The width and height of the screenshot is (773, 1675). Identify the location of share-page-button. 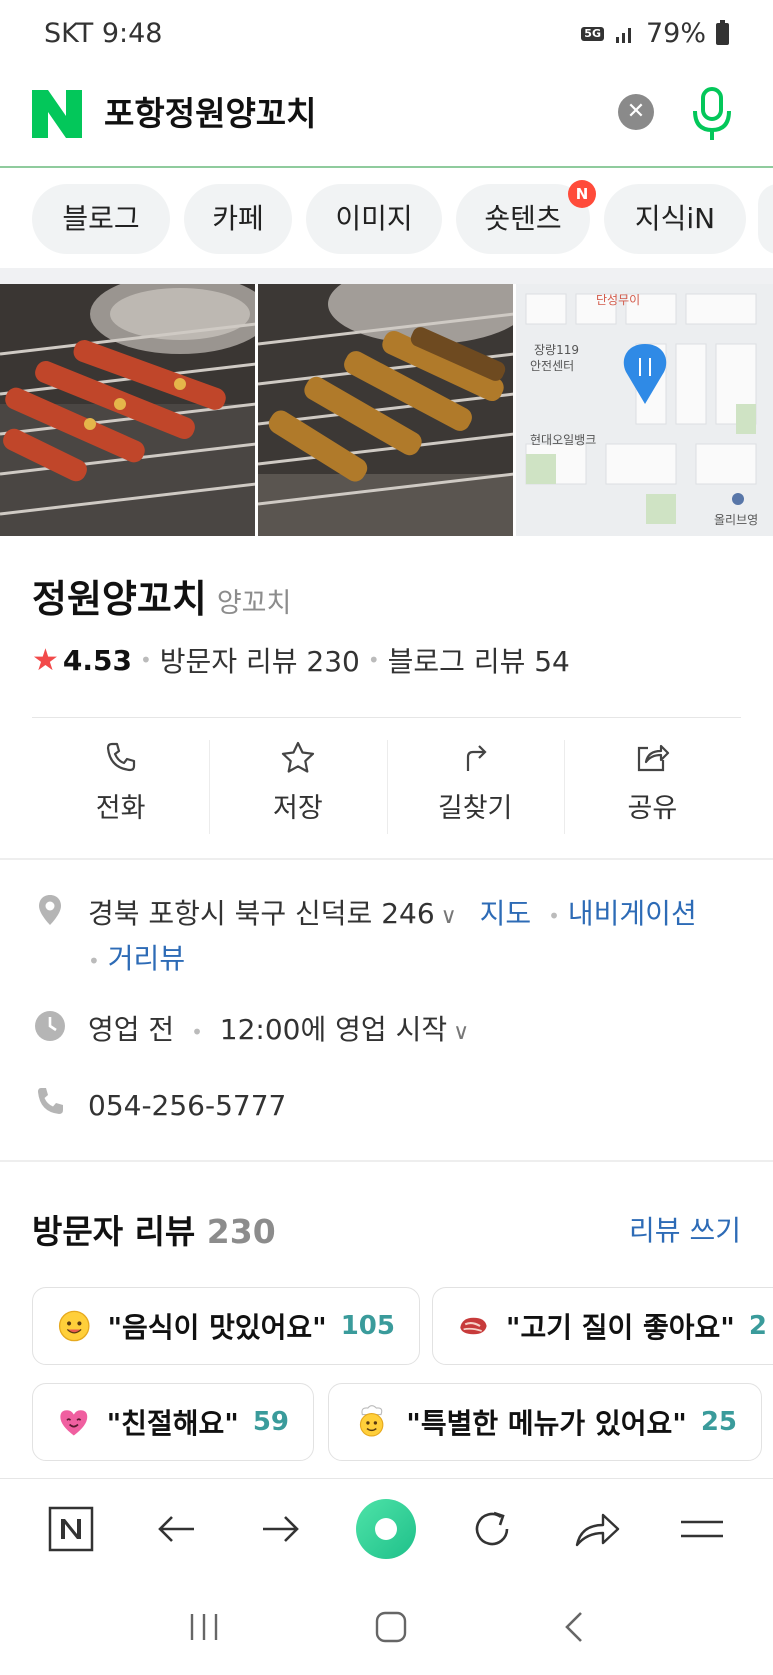
(597, 1529).